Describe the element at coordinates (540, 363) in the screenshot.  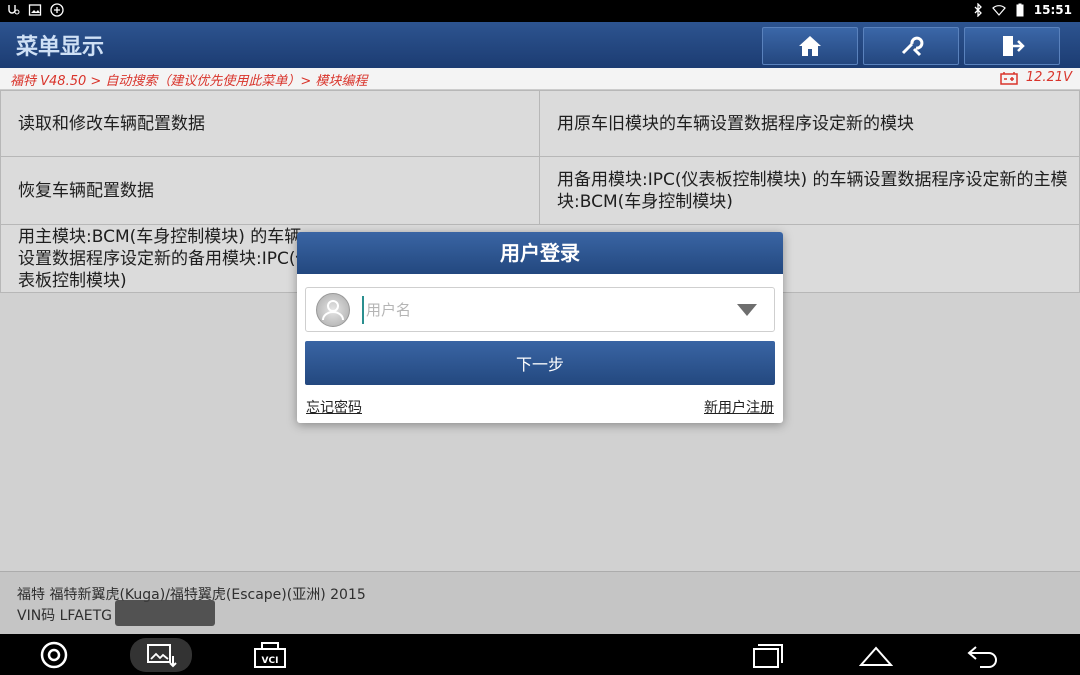
I see `next-button: 下一步` at that location.